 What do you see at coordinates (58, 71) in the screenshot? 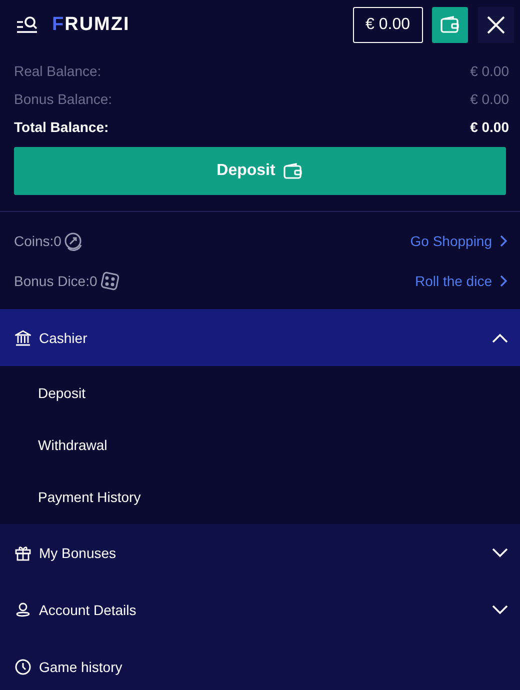
I see `balance-label: Real Balance:` at bounding box center [58, 71].